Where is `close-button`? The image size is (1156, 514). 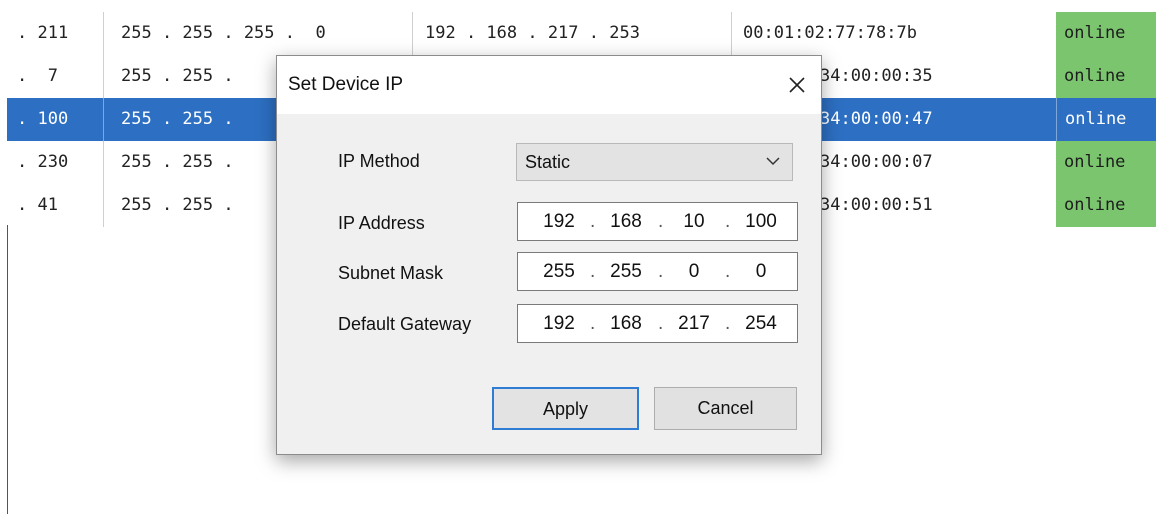 close-button is located at coordinates (797, 85).